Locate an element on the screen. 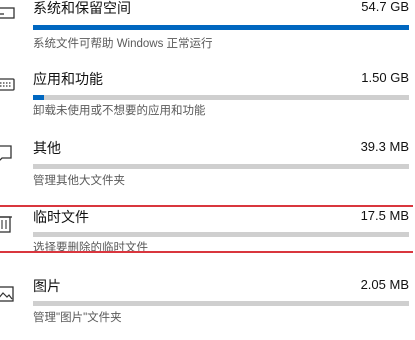 Image resolution: width=415 pixels, height=340 pixels. hard-drive-icon is located at coordinates (8, 13).